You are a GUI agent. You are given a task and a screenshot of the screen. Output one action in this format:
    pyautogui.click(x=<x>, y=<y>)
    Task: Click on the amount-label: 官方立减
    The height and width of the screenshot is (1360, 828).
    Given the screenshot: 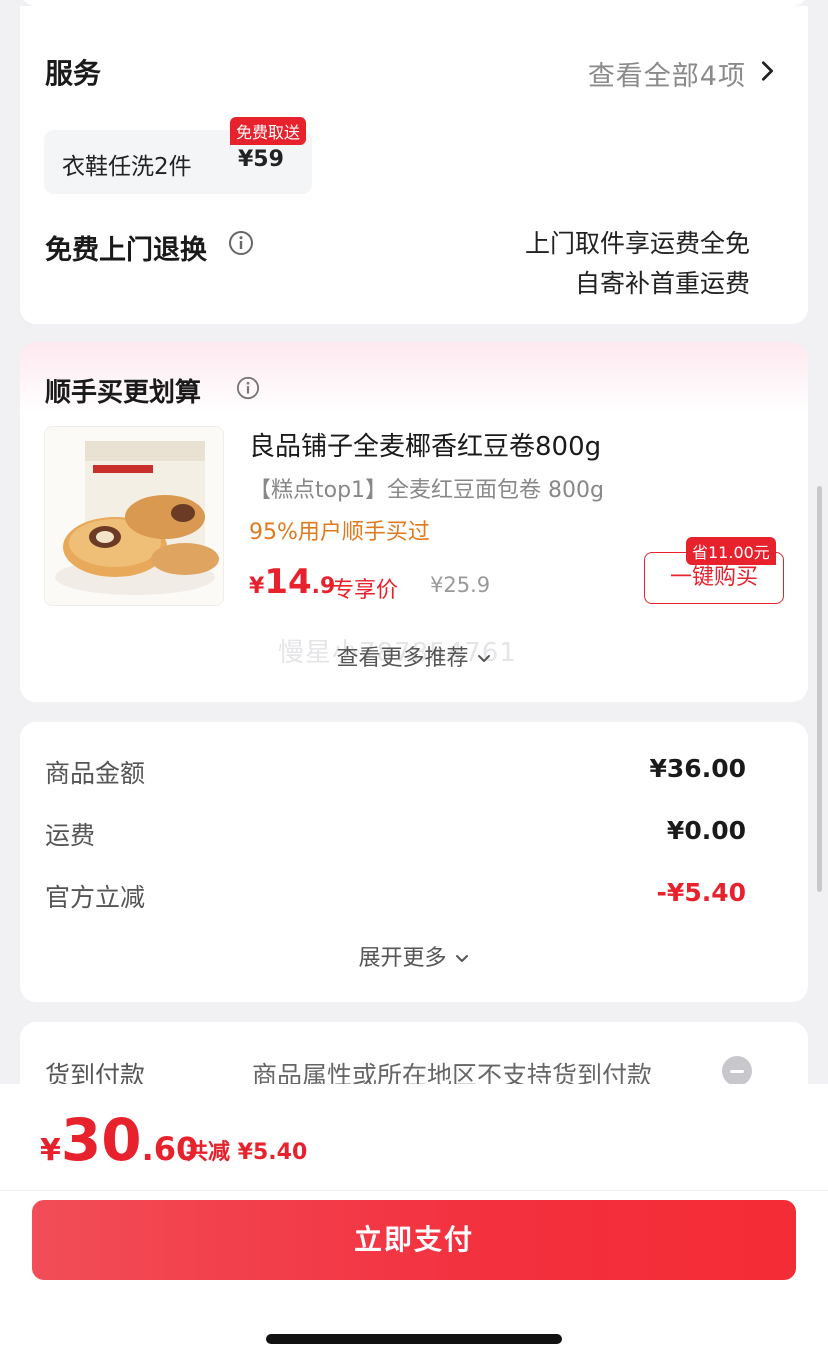 What is the action you would take?
    pyautogui.click(x=95, y=897)
    